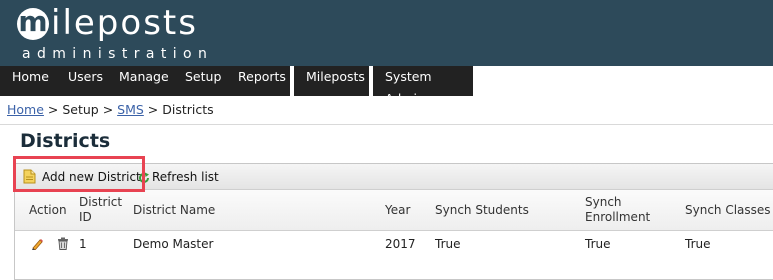  What do you see at coordinates (130, 109) in the screenshot?
I see `breadcrumb-sms-link: SMS` at bounding box center [130, 109].